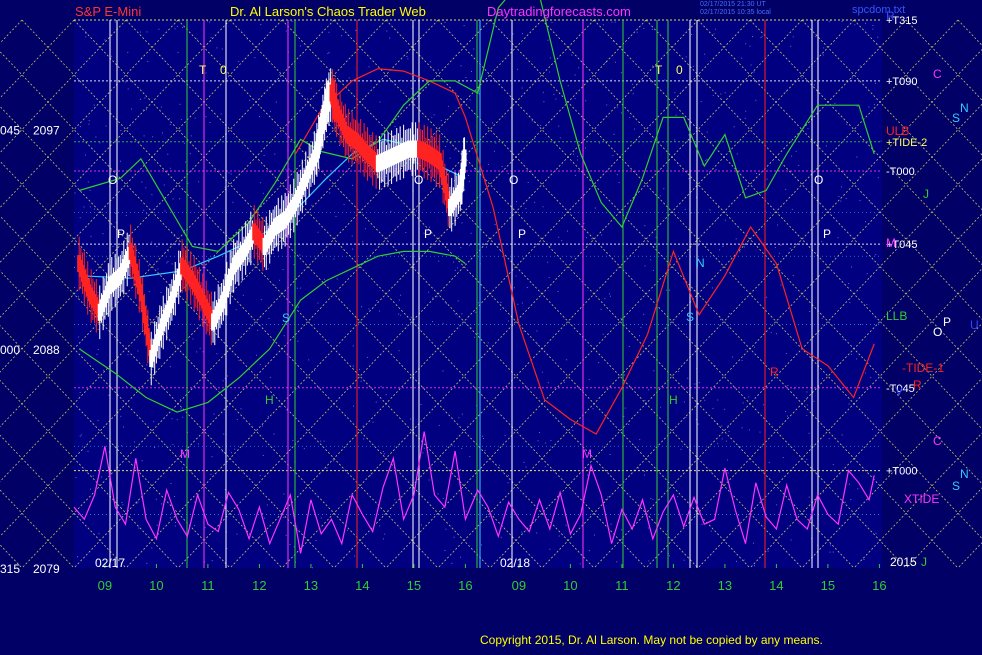 The image size is (982, 655). What do you see at coordinates (203, 70) in the screenshot?
I see `chart-marker: T` at bounding box center [203, 70].